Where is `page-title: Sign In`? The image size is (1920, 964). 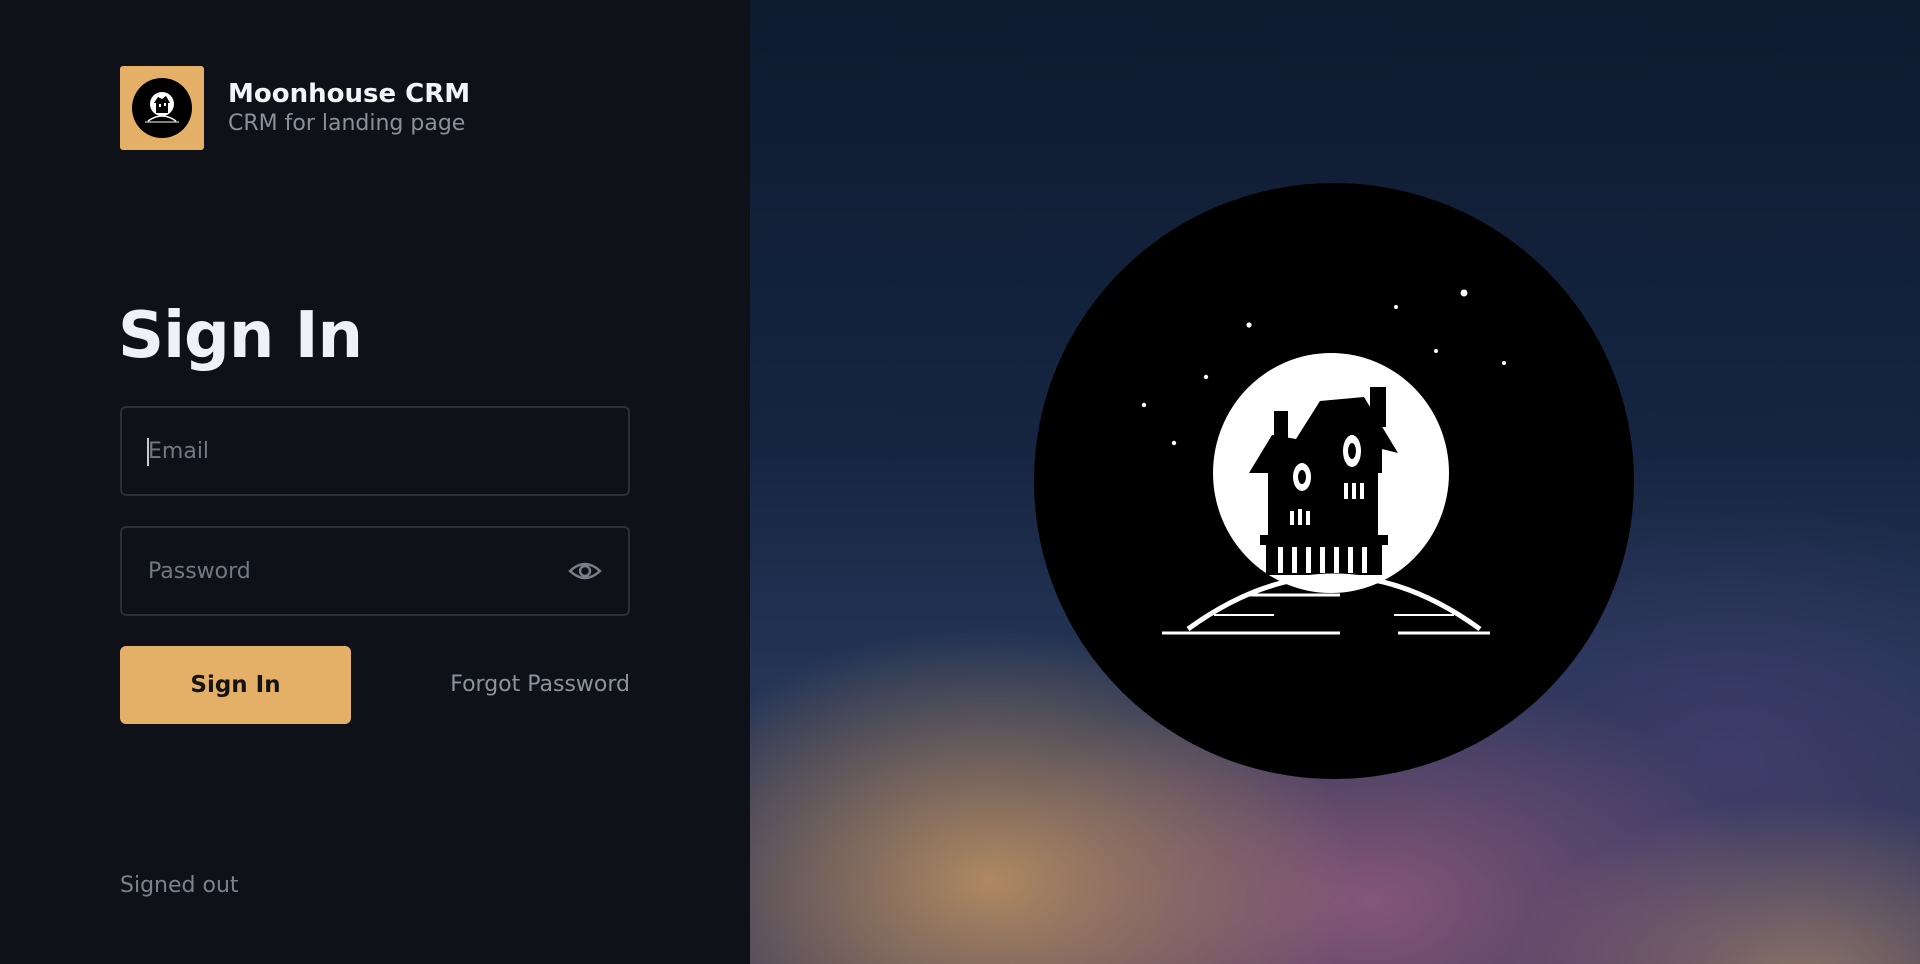 page-title: Sign In is located at coordinates (240, 336).